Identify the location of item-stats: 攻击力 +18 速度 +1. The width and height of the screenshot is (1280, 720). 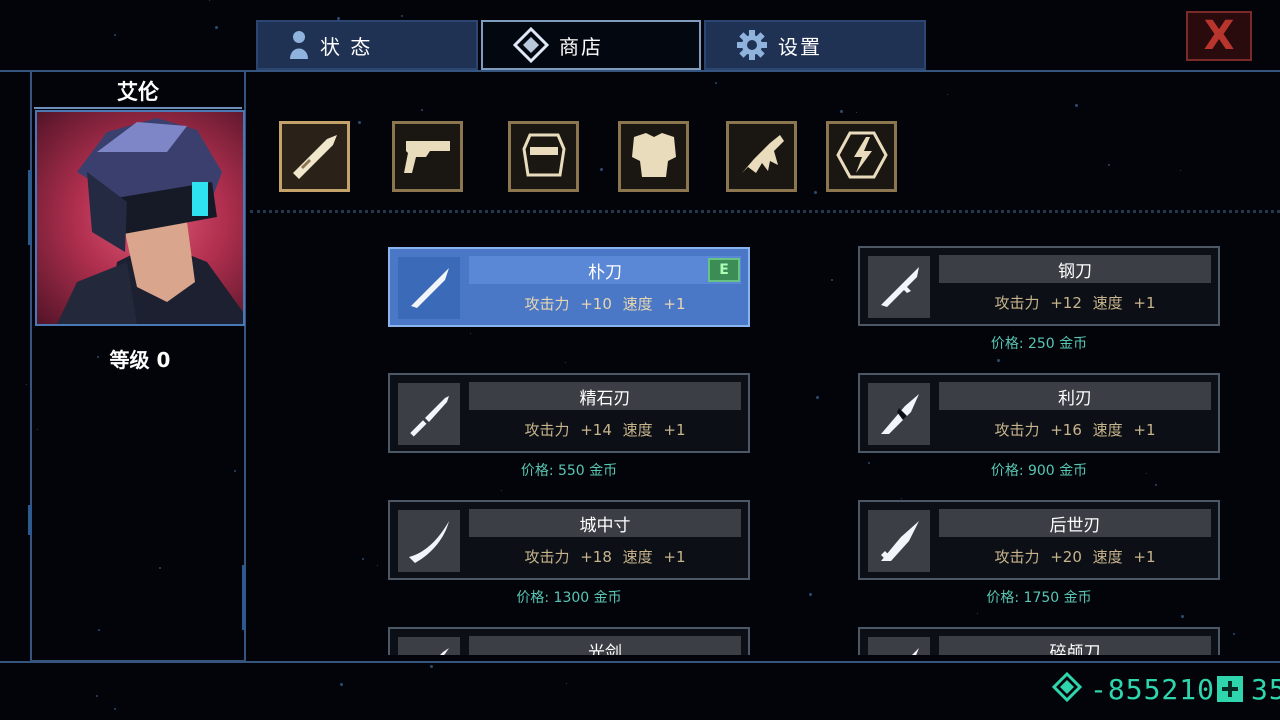
(605, 557).